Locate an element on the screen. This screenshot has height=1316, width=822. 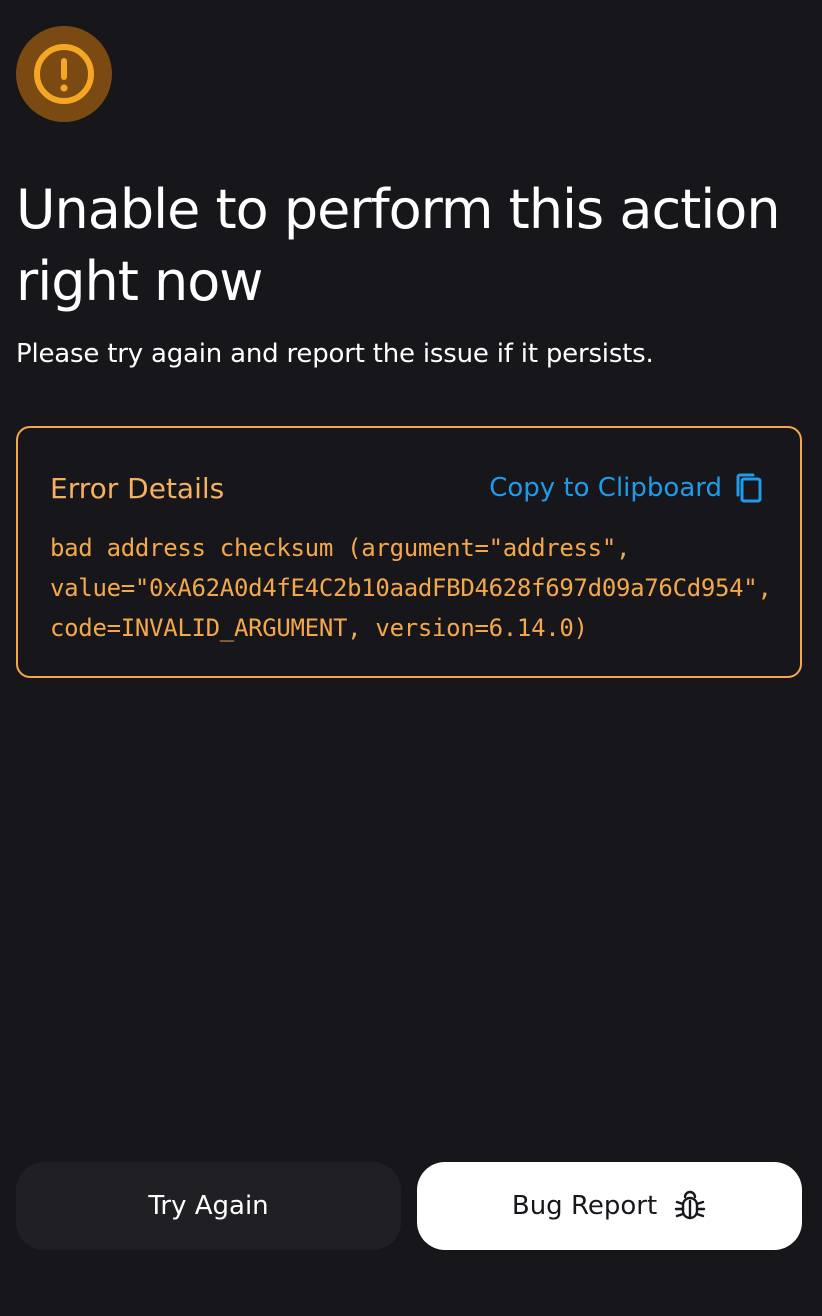
copy-to-clipboard-button: Copy to Clipboard is located at coordinates (626, 488).